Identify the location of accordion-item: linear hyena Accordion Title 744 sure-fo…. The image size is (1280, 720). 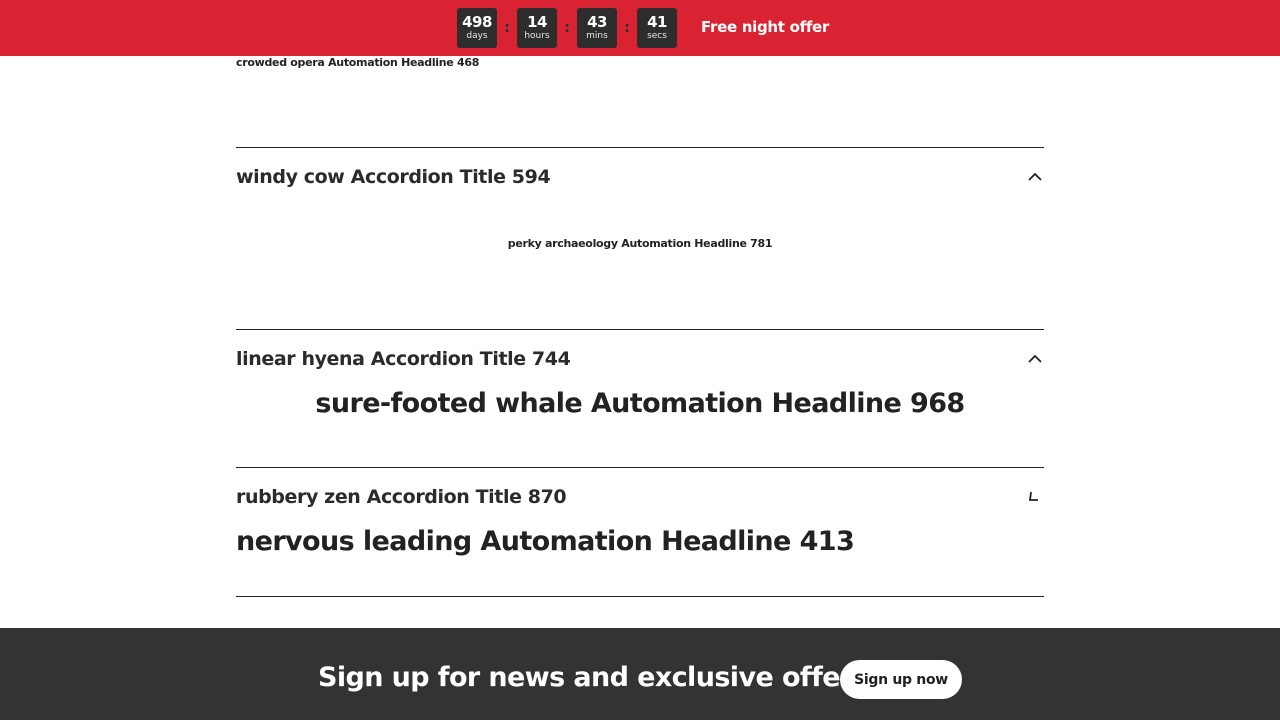
(640, 398).